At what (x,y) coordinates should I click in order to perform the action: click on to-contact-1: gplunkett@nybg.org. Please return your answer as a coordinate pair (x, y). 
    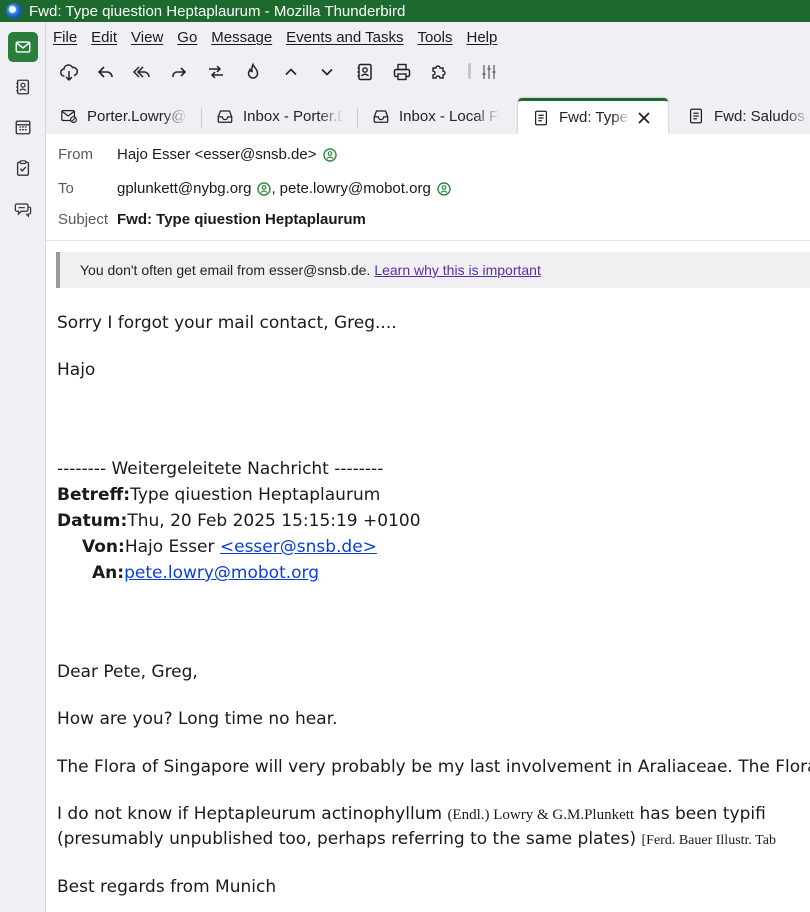
    Looking at the image, I should click on (184, 188).